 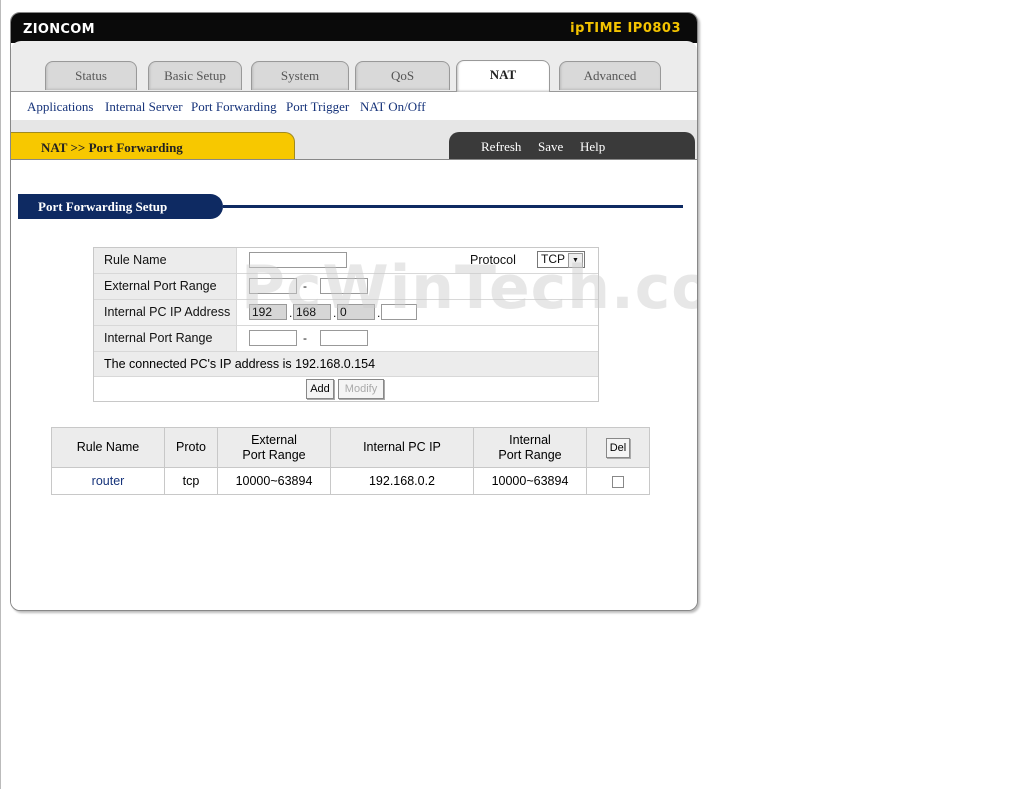 What do you see at coordinates (399, 312) in the screenshot?
I see `ip-octet-4-input` at bounding box center [399, 312].